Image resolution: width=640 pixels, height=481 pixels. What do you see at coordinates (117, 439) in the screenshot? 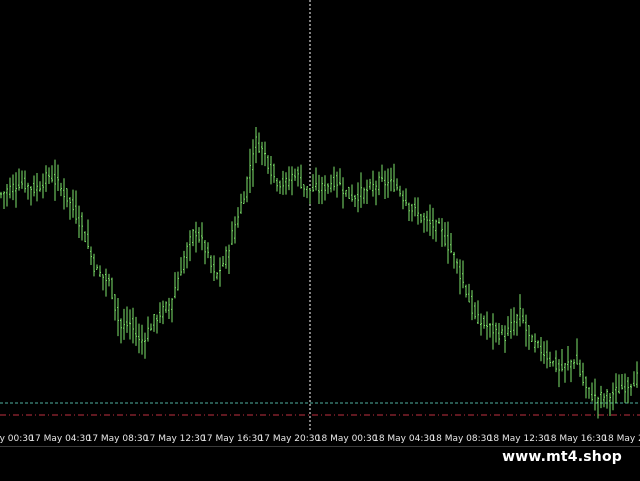
I see `time-tick-label: 17 May 08:30` at bounding box center [117, 439].